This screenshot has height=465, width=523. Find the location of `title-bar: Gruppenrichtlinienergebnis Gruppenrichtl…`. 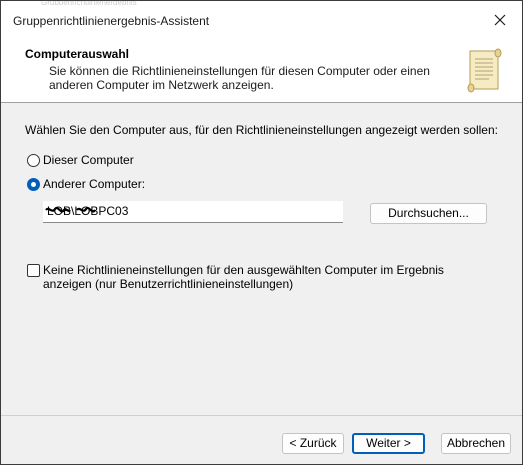

title-bar: Gruppenrichtlinienergebnis Gruppenrichtl… is located at coordinates (261, 20).